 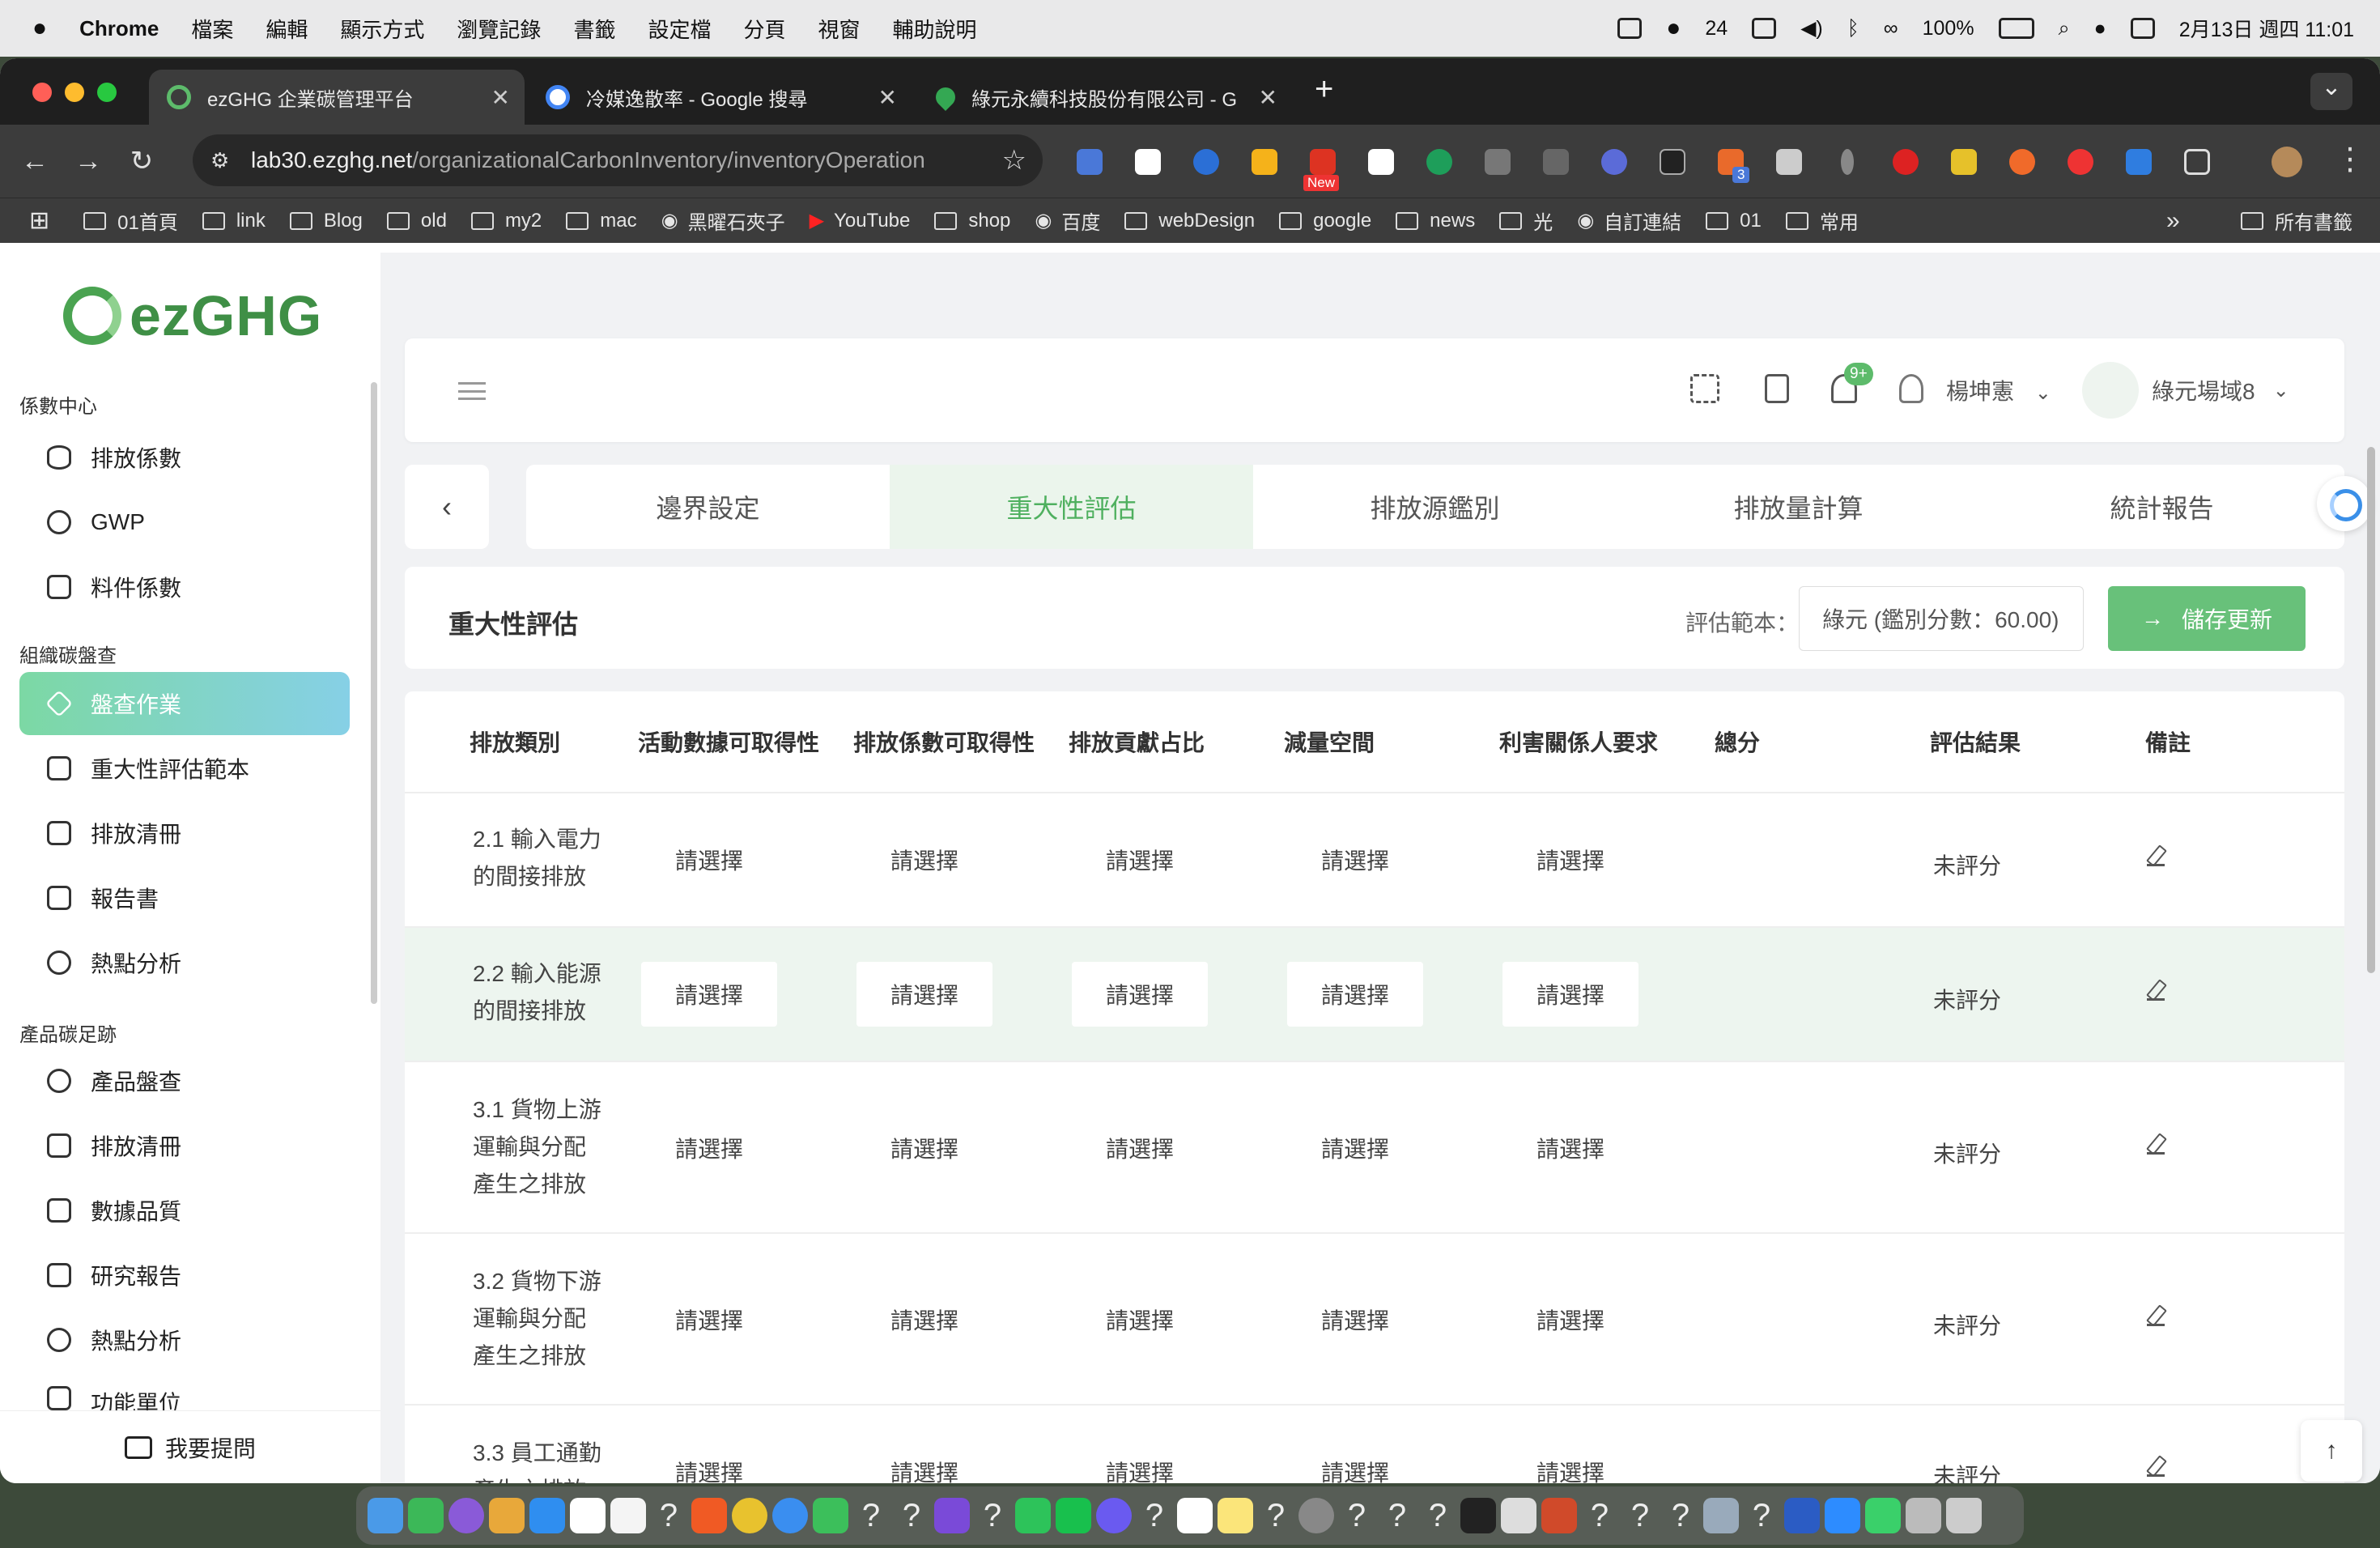 I want to click on sidebar-item-functional-unit: 功能單位, so click(x=185, y=1391).